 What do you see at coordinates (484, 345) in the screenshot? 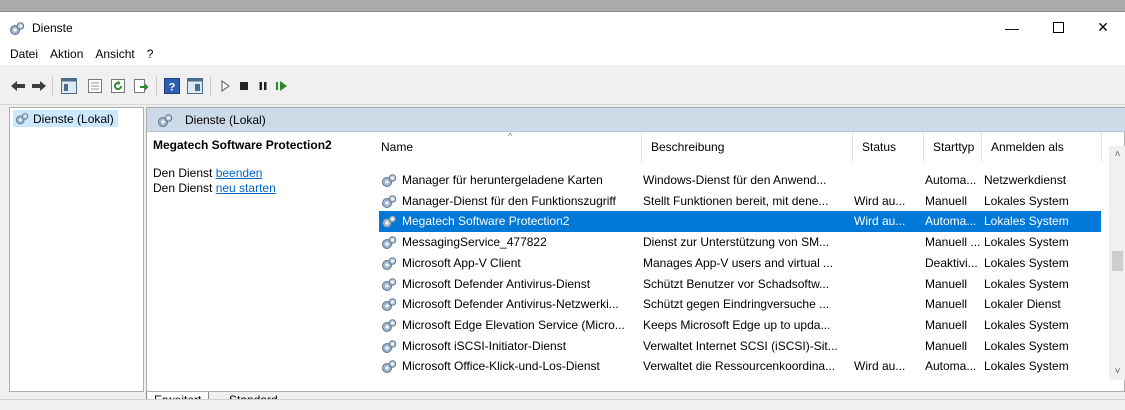
I see `cell-name: Microsoft iSCSI-Initiator-Dienst` at bounding box center [484, 345].